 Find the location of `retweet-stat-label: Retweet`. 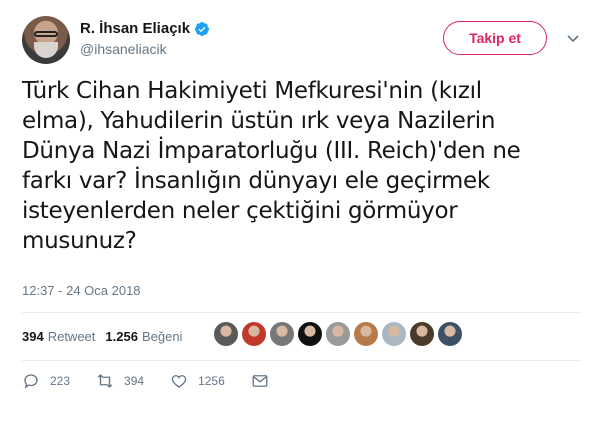

retweet-stat-label: Retweet is located at coordinates (71, 336).